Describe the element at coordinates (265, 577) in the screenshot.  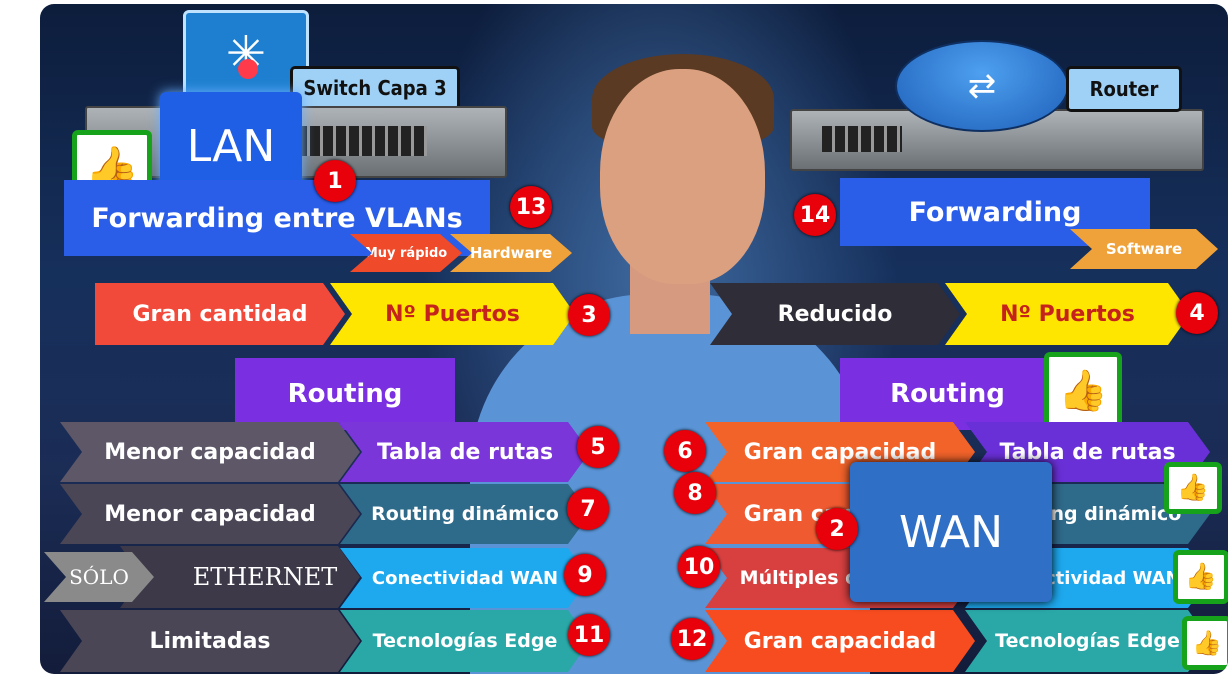
I see `ethernet-text: ETHERNET` at that location.